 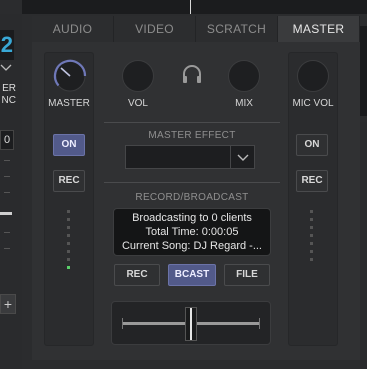 I want to click on mic-on-button: ON, so click(x=312, y=145).